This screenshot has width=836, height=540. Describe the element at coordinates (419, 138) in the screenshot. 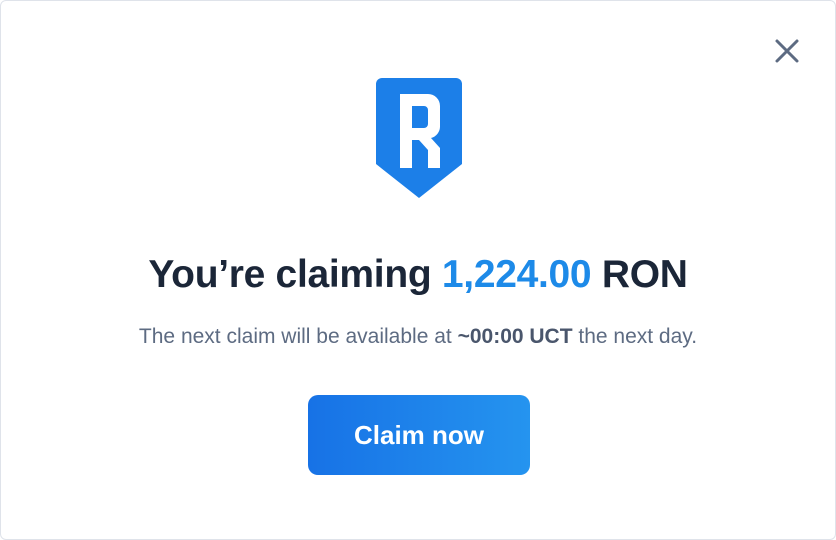

I see `ronin-logo-icon` at that location.